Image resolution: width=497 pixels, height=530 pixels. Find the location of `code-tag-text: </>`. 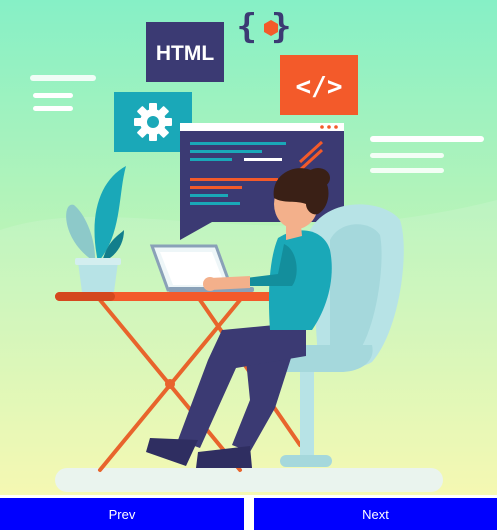

code-tag-text: </> is located at coordinates (319, 87).